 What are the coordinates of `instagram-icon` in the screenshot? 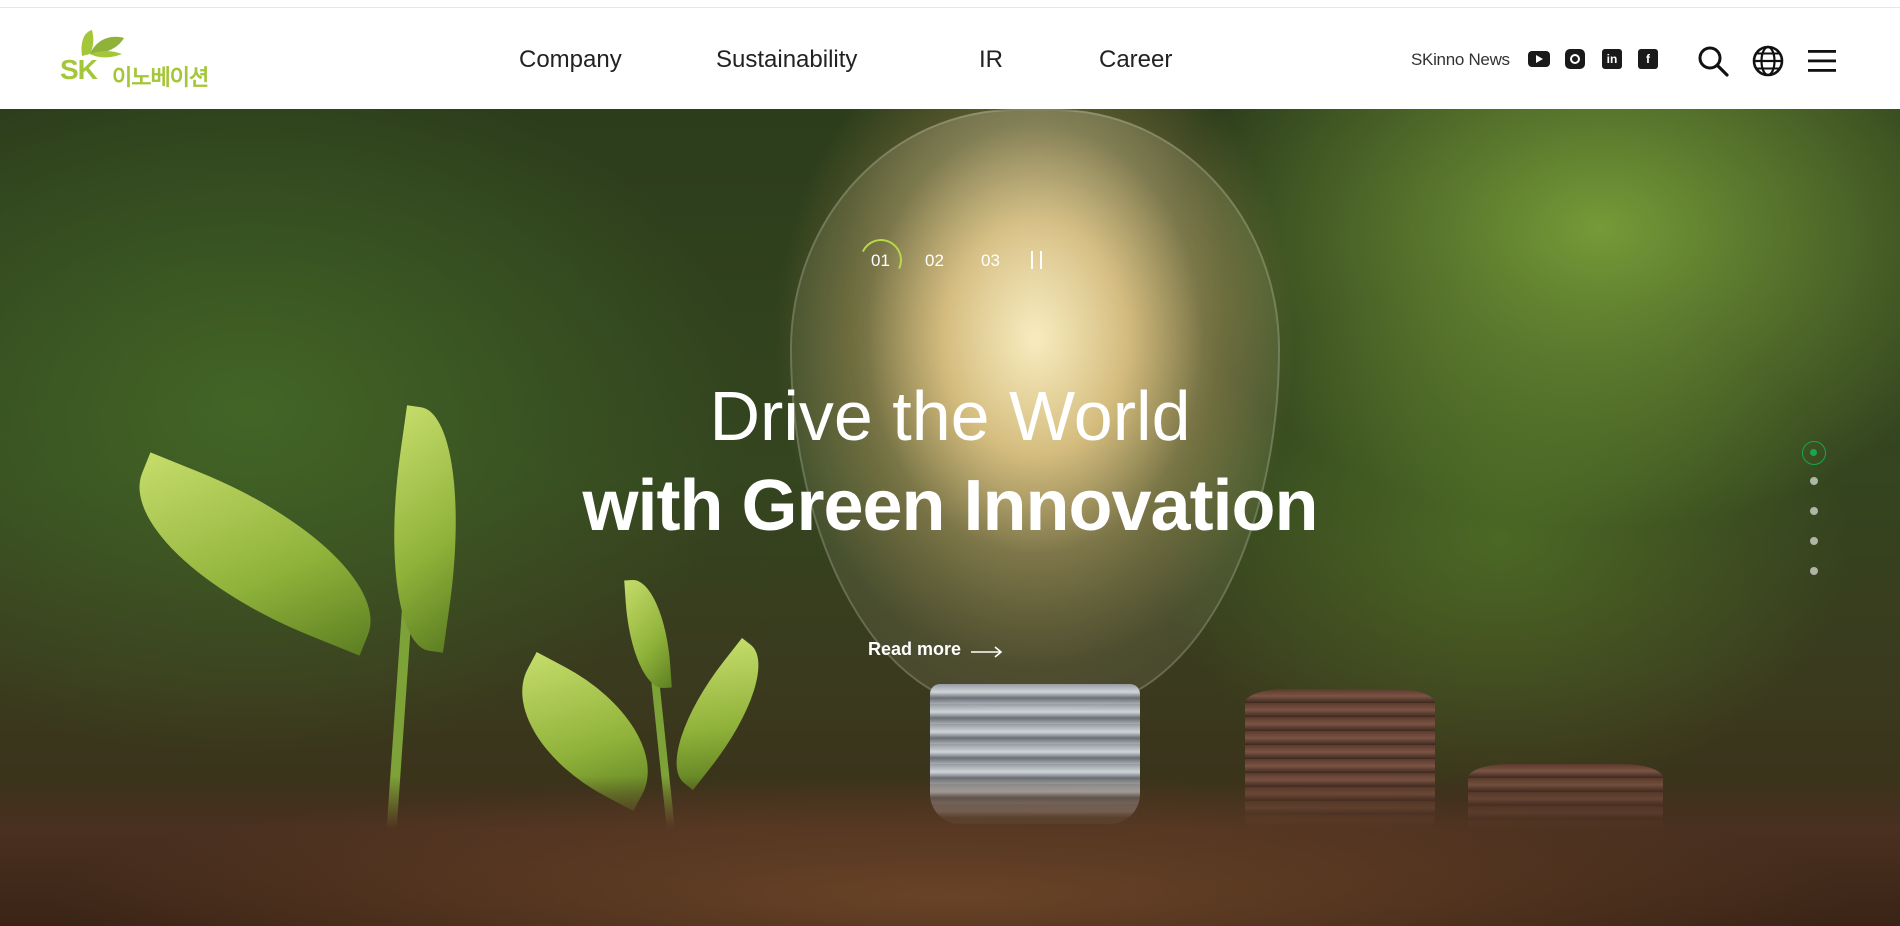 It's located at (1575, 59).